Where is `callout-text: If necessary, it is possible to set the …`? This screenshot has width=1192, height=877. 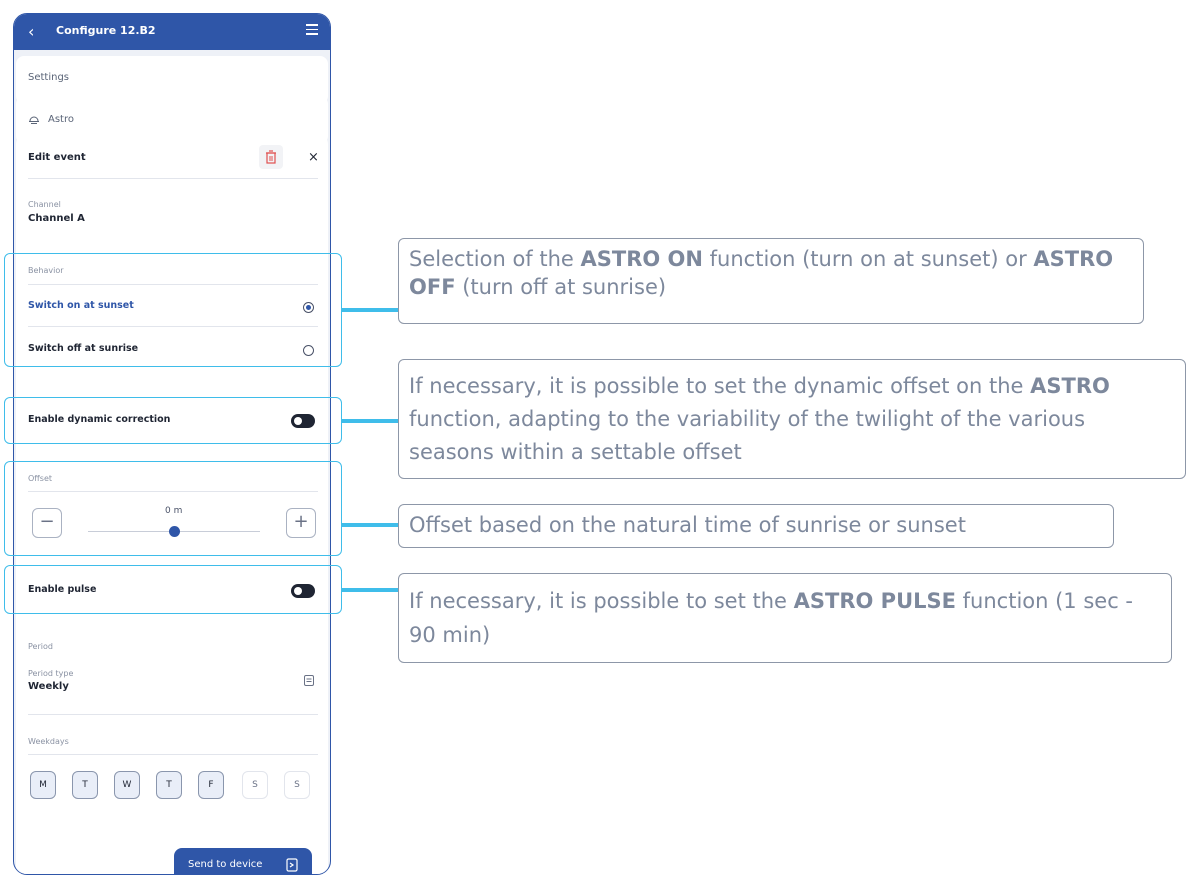
callout-text: If necessary, it is possible to set the … is located at coordinates (720, 386).